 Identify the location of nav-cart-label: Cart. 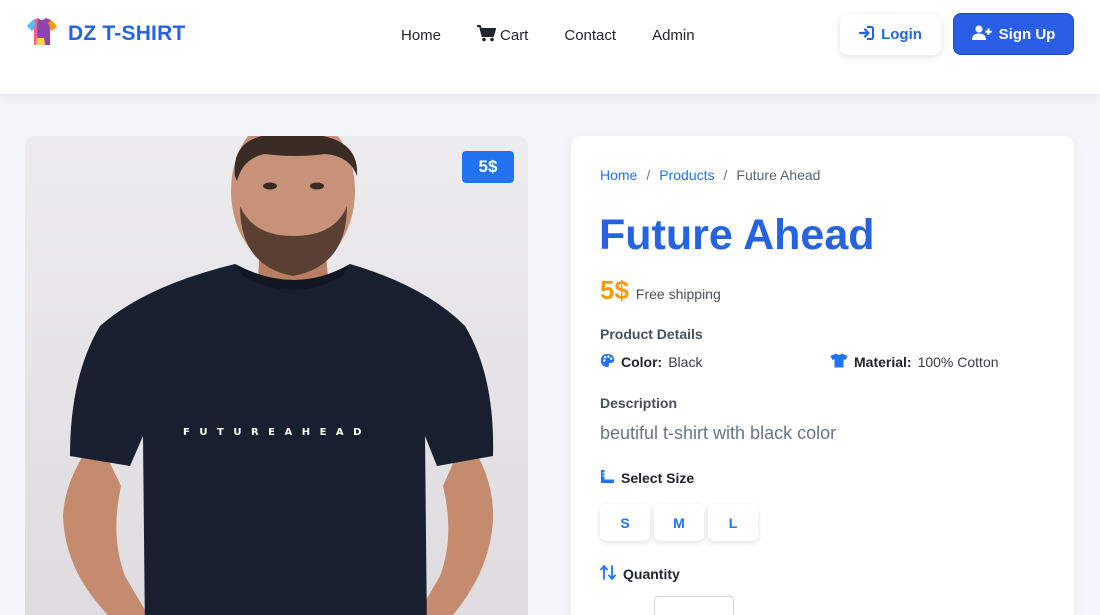
(514, 35).